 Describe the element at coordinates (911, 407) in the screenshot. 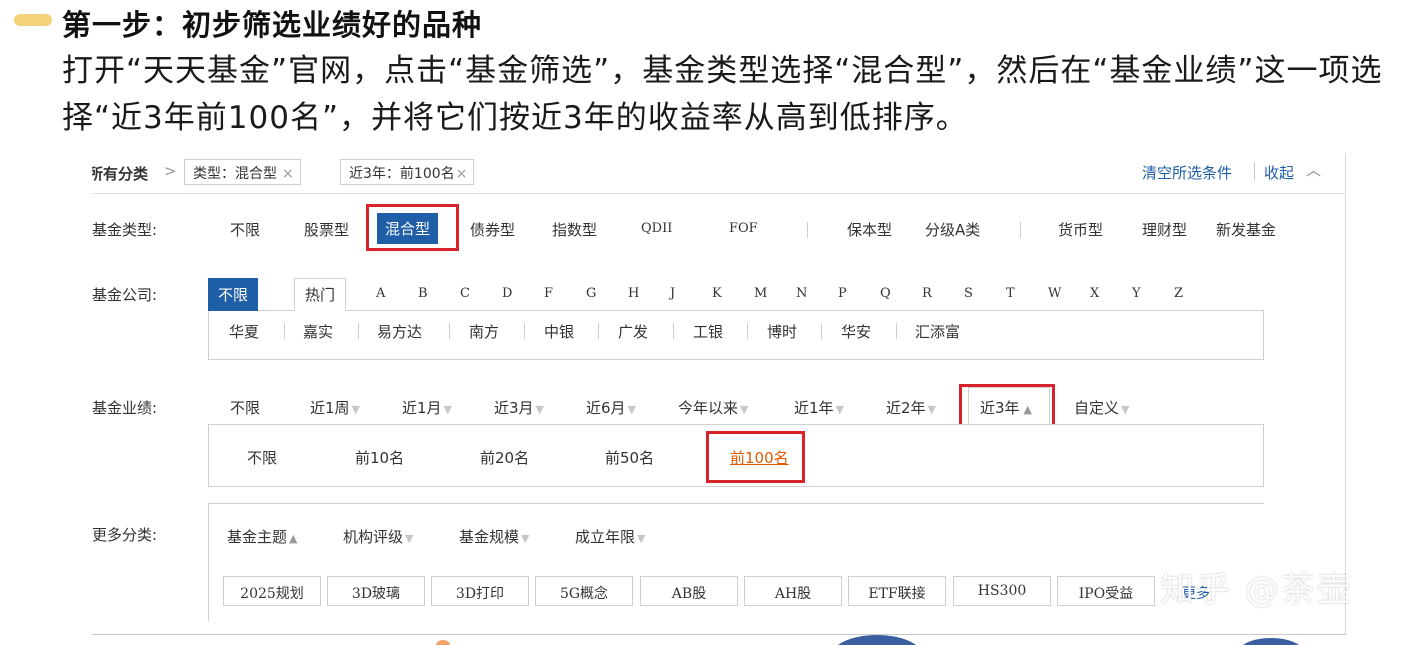

I see `performance-option: 近2年 ▼` at that location.